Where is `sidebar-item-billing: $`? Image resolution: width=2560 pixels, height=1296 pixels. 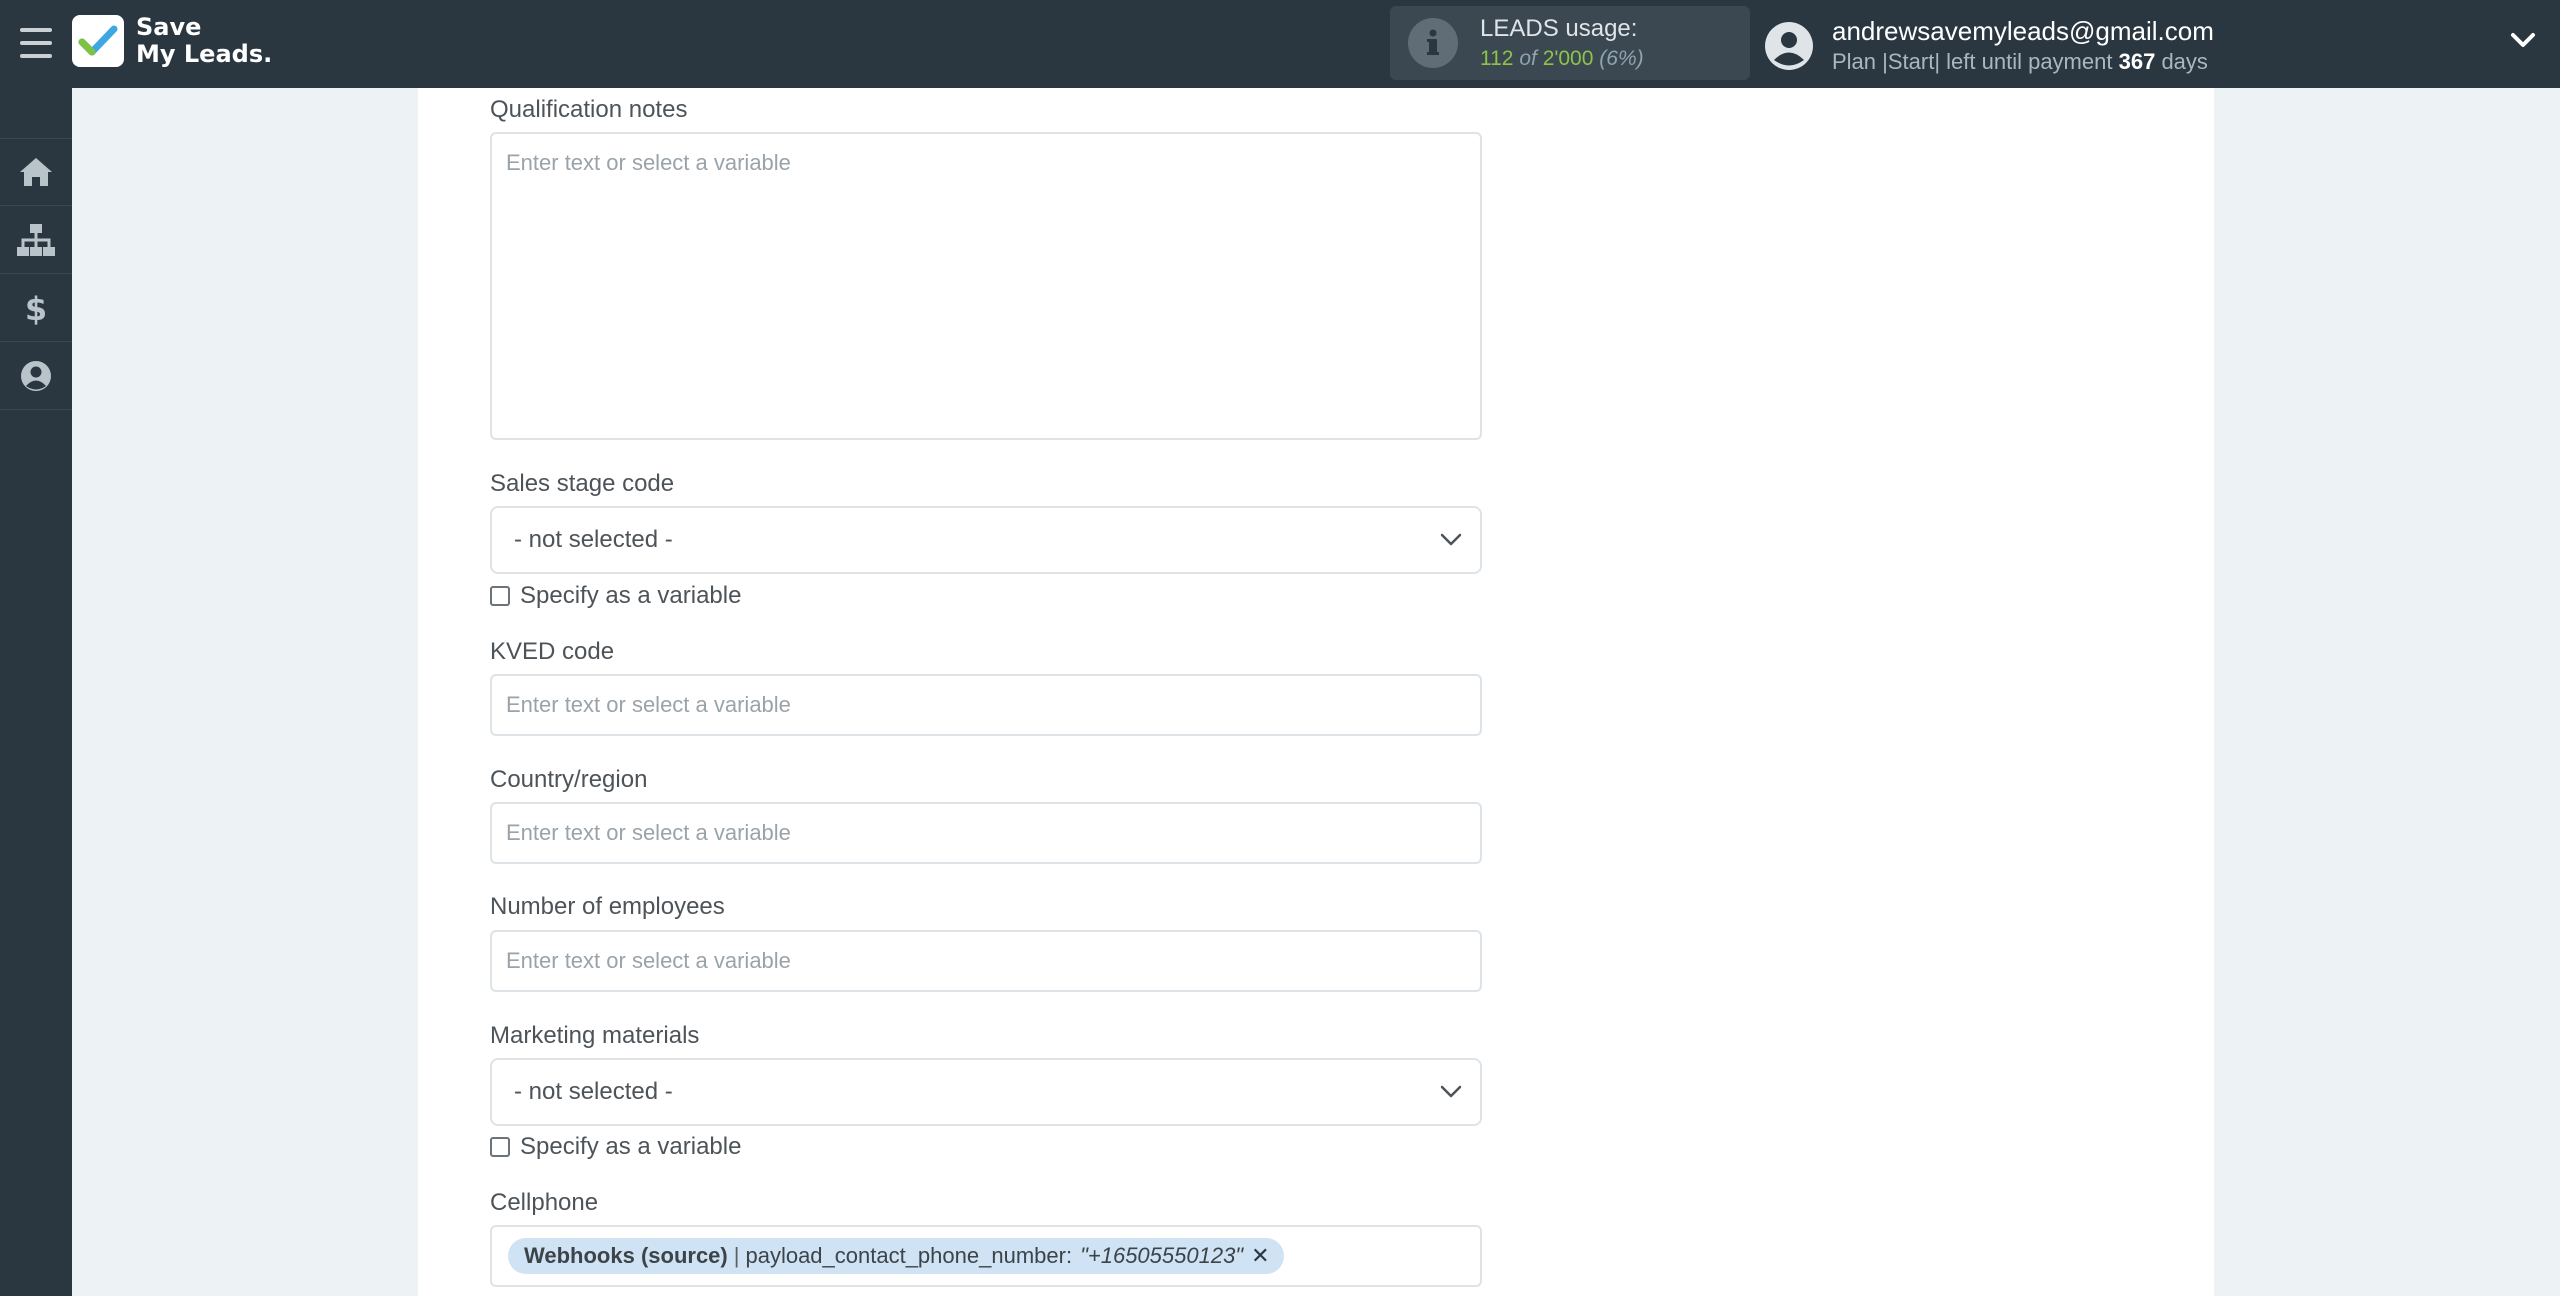
sidebar-item-billing: $ is located at coordinates (36, 308).